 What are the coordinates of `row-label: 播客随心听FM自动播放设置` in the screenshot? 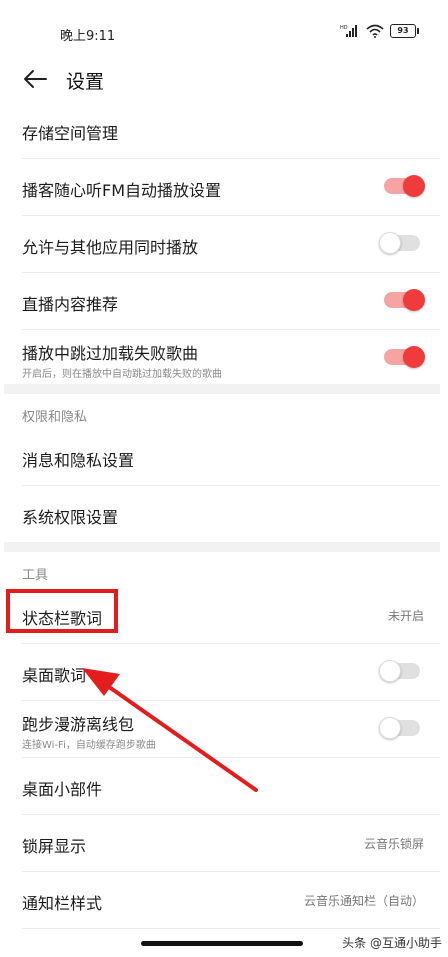 It's located at (122, 190).